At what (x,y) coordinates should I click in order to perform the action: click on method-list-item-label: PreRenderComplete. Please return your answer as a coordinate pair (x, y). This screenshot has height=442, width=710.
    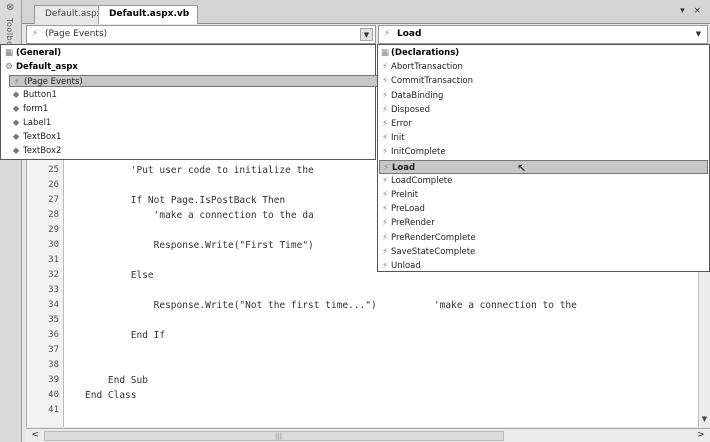
    Looking at the image, I should click on (433, 237).